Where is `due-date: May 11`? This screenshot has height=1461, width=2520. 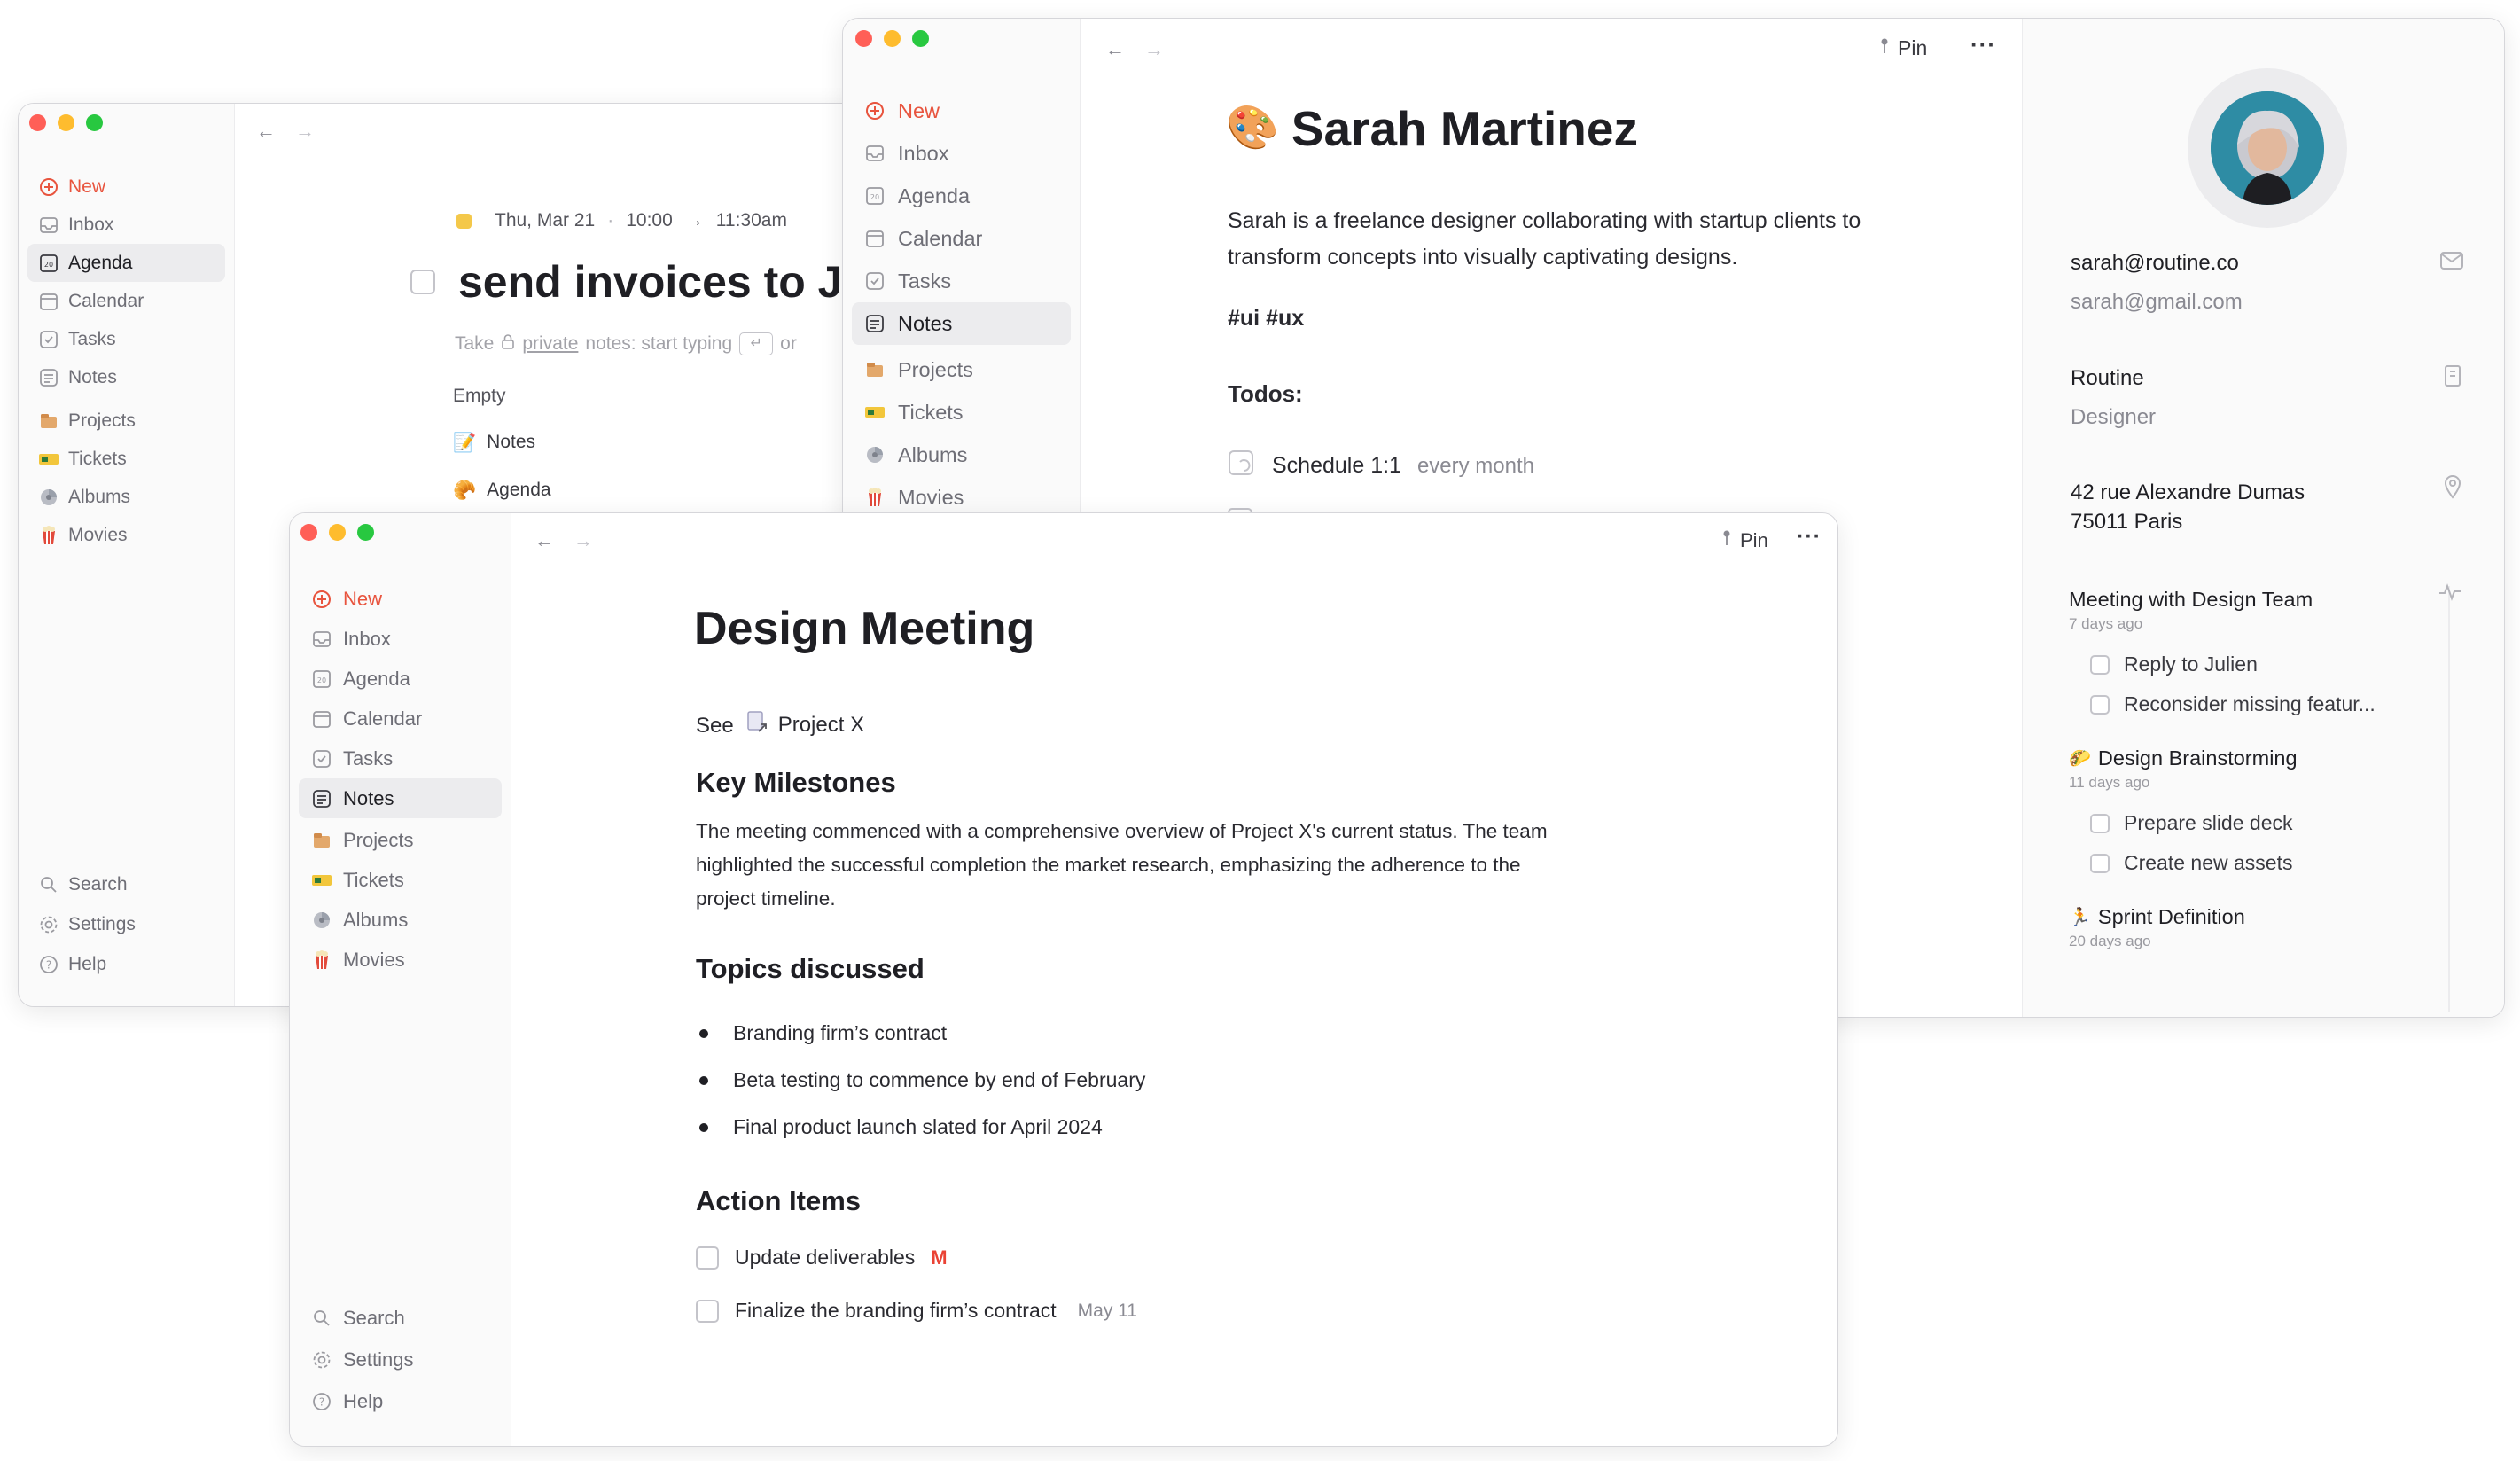 due-date: May 11 is located at coordinates (1107, 1311).